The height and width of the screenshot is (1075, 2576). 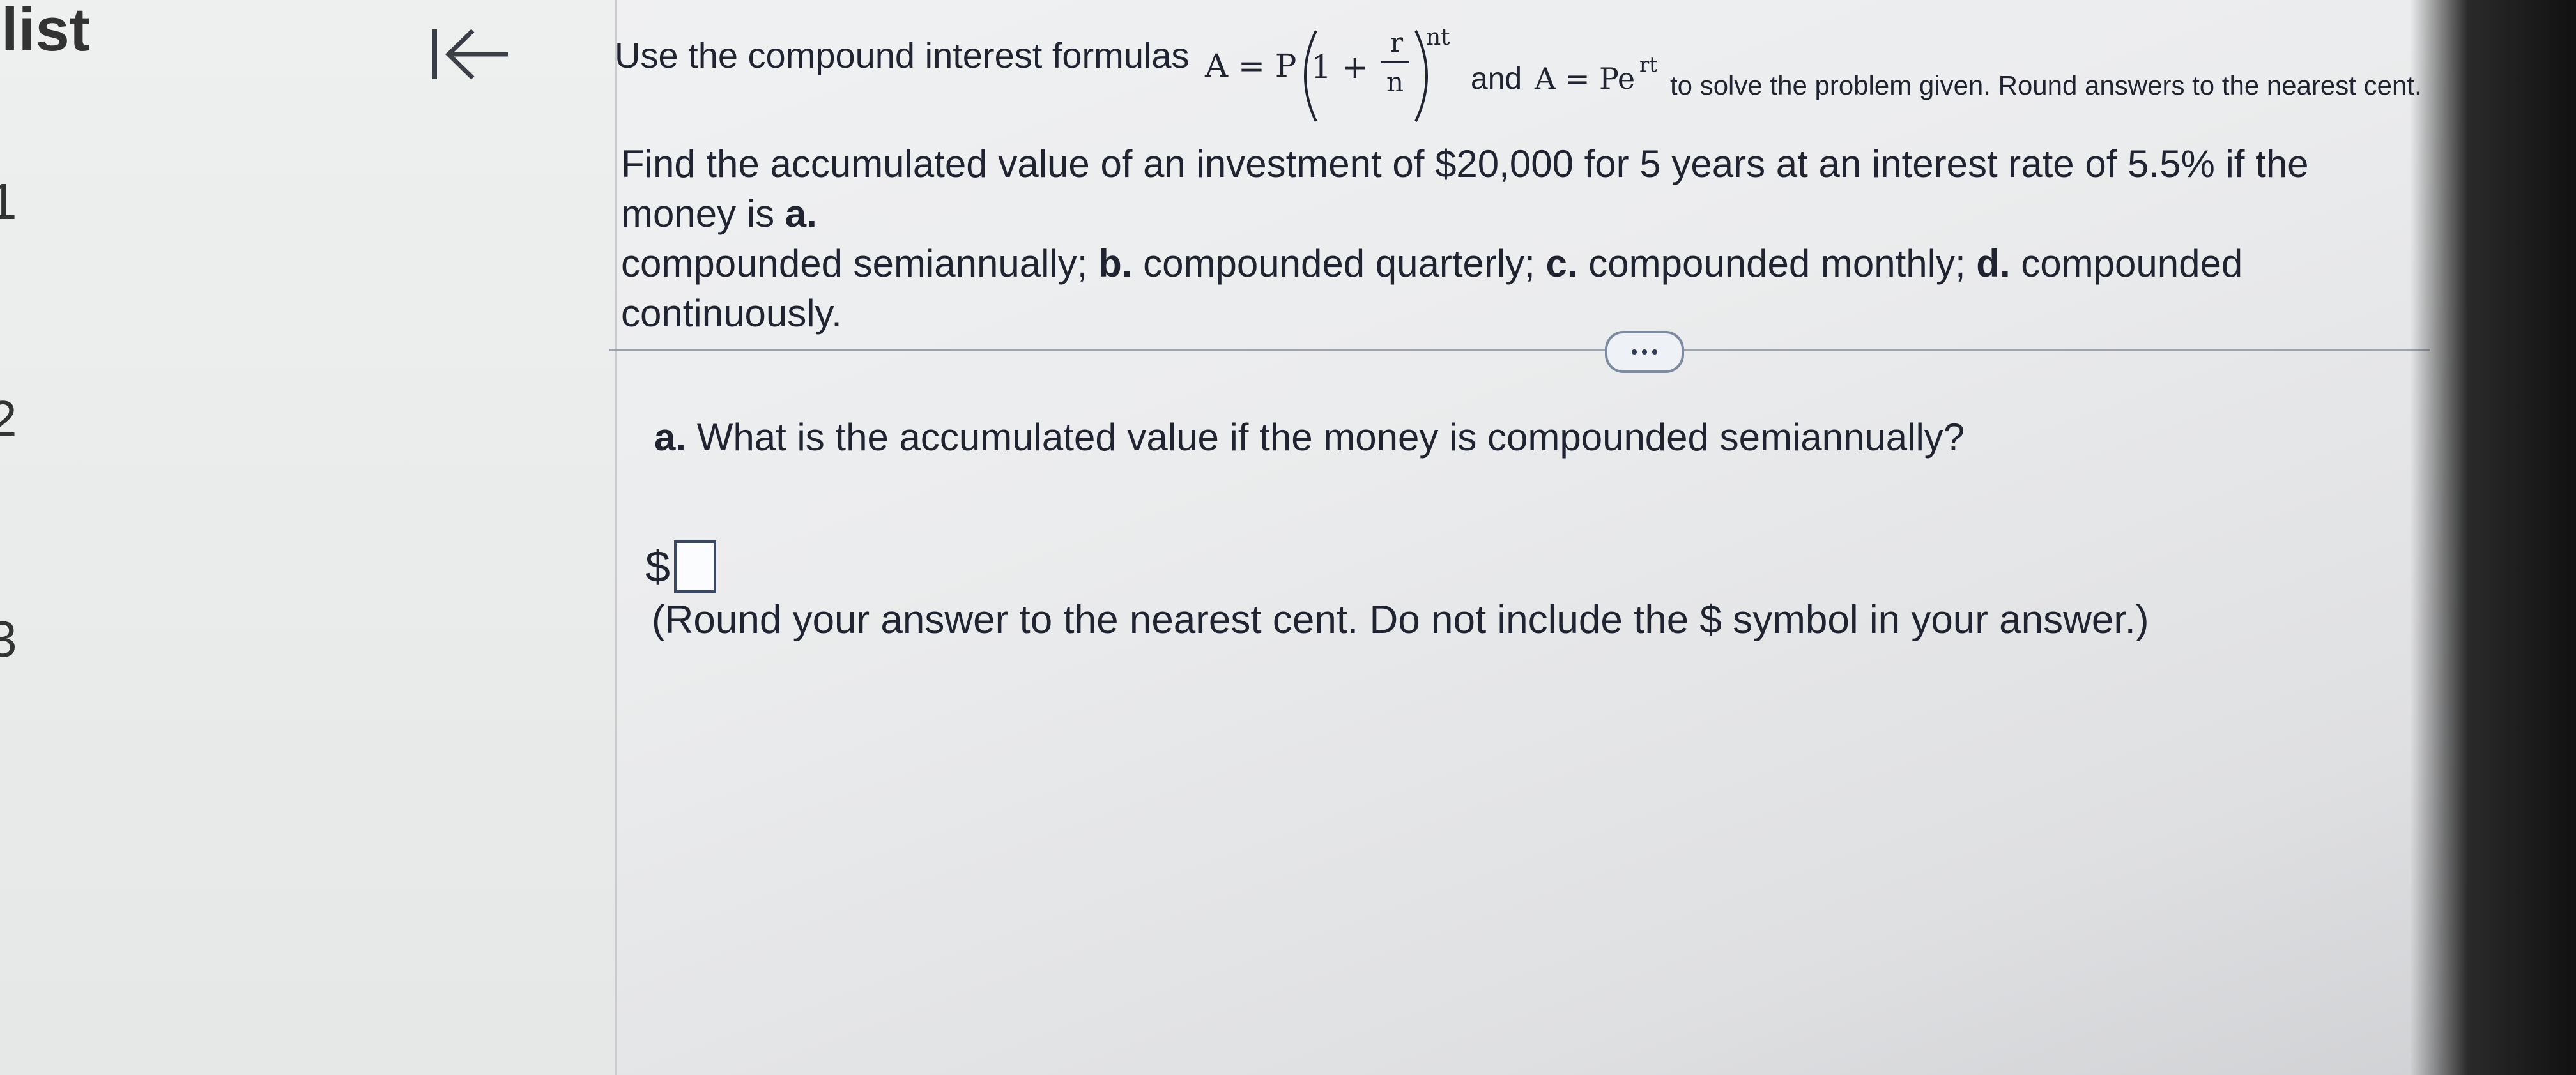 What do you see at coordinates (45, 32) in the screenshot?
I see `sidebar-title: list` at bounding box center [45, 32].